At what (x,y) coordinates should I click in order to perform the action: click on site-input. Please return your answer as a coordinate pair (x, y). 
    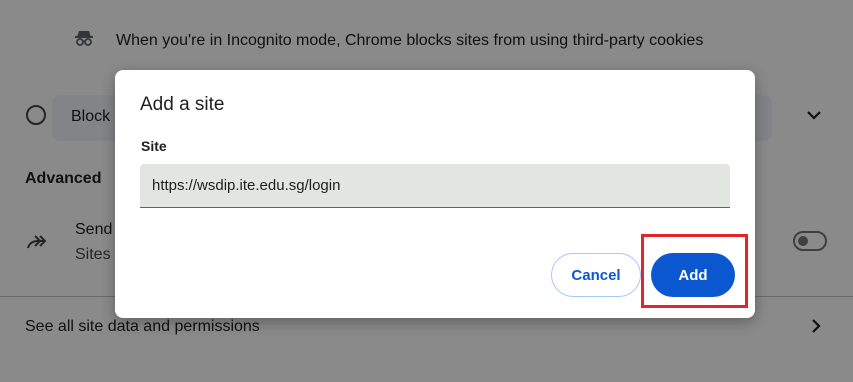
    Looking at the image, I should click on (435, 186).